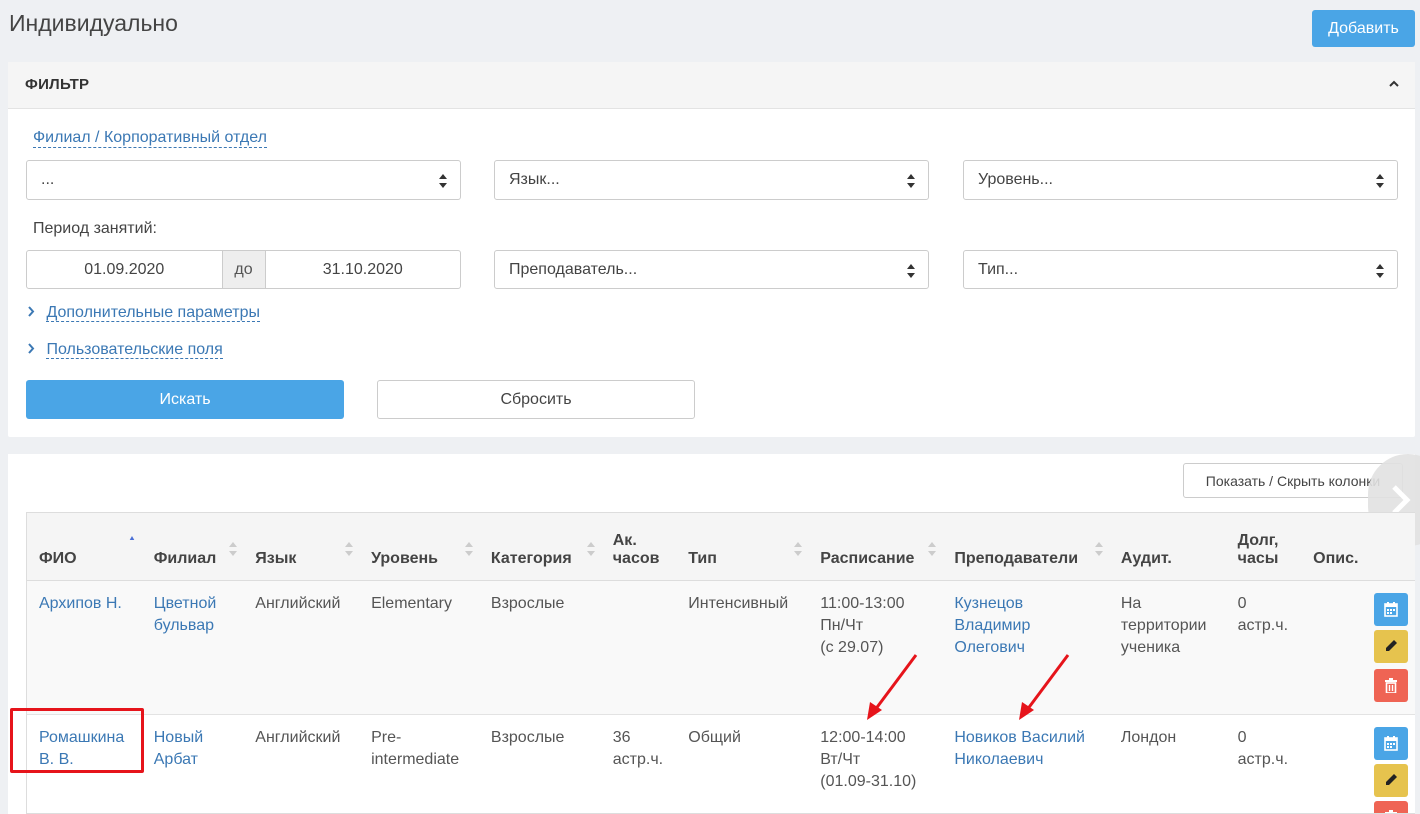 This screenshot has height=814, width=1420. I want to click on hours-cell: 36 астр.ч., so click(638, 763).